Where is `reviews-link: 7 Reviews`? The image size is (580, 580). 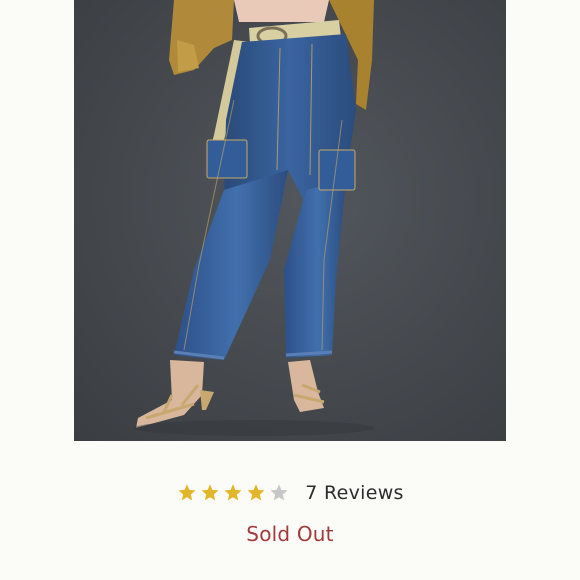
reviews-link: 7 Reviews is located at coordinates (354, 493).